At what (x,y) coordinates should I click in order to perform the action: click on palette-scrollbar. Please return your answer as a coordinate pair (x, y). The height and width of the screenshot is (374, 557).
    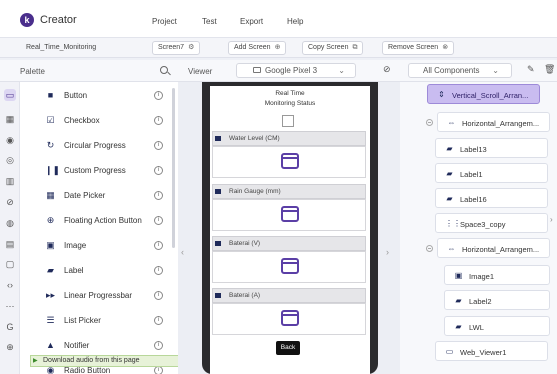
    Looking at the image, I should click on (173, 168).